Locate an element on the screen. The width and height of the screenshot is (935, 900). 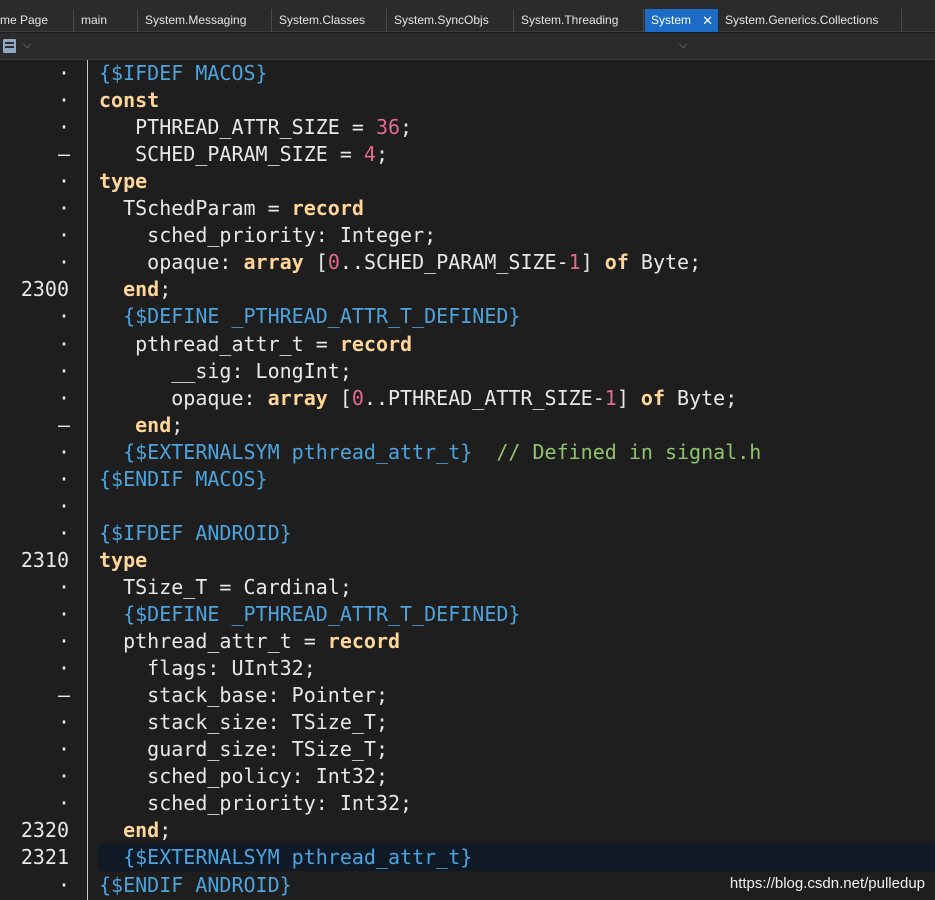
code-token: sched_priority: Int32; is located at coordinates (256, 803).